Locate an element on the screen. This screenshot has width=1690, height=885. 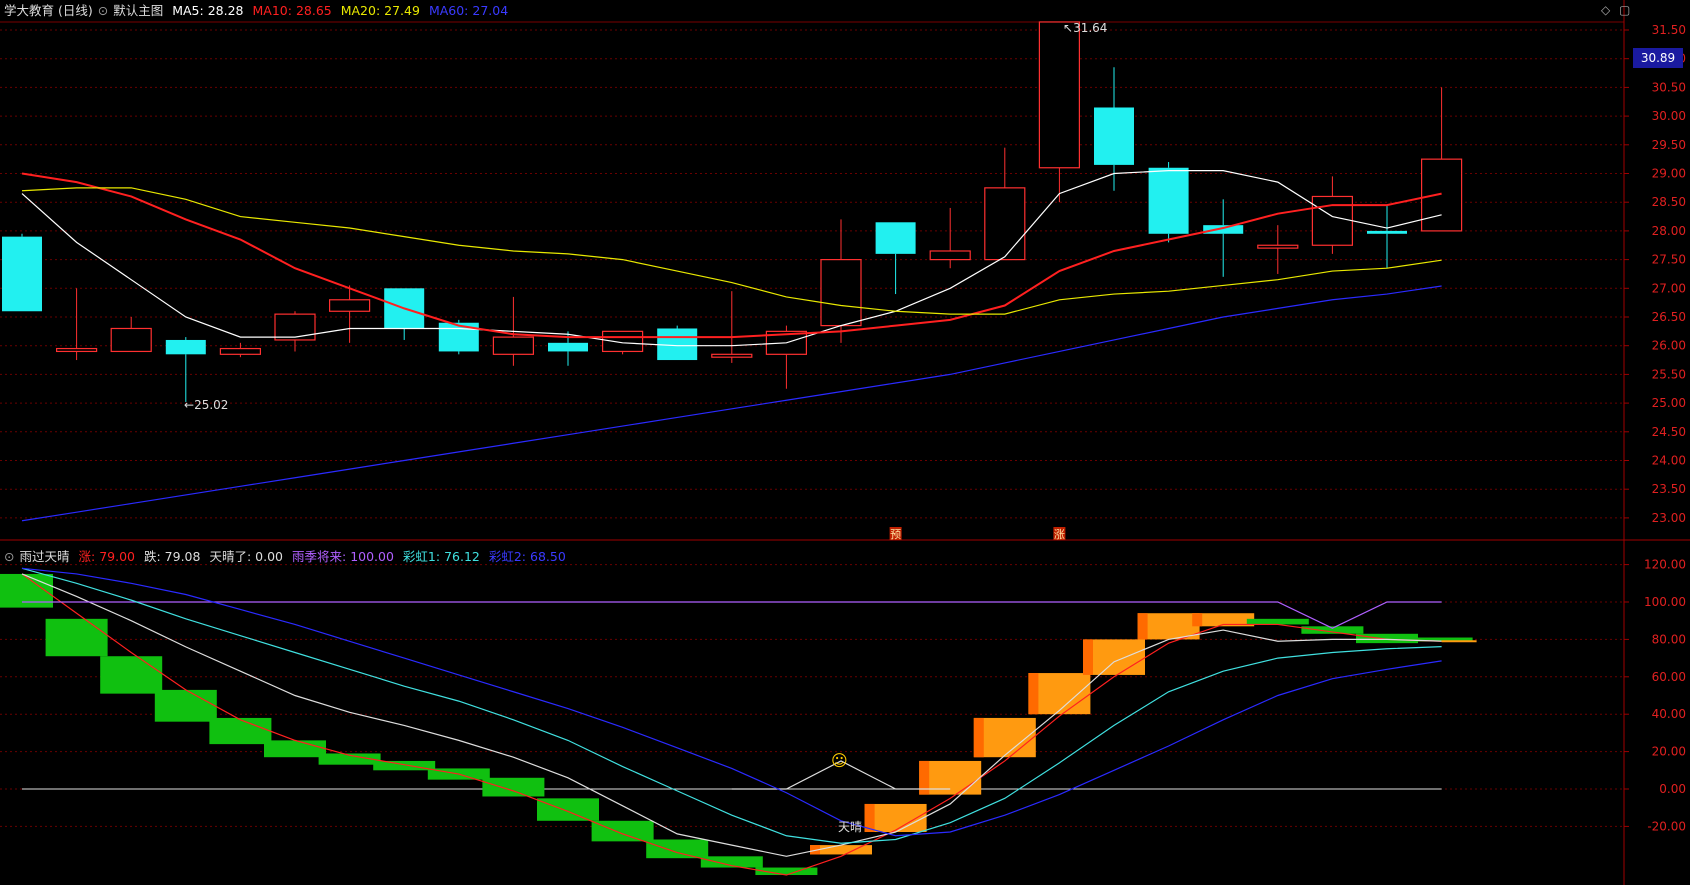
main-tick-label: 23.00 is located at coordinates (1669, 518).